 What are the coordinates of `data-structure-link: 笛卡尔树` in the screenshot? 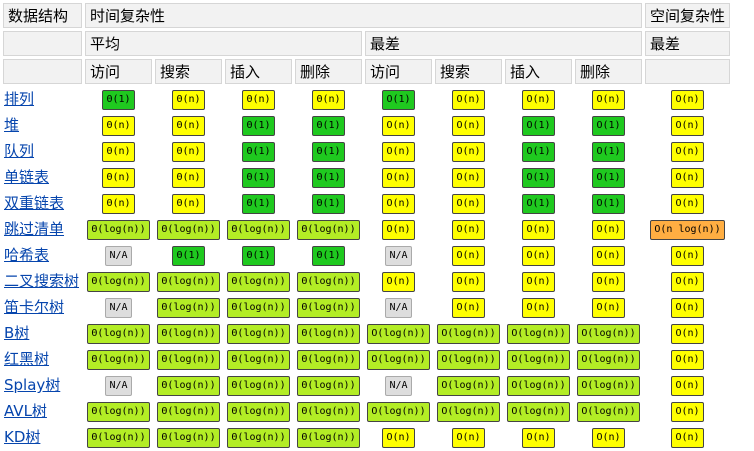 It's located at (34, 307).